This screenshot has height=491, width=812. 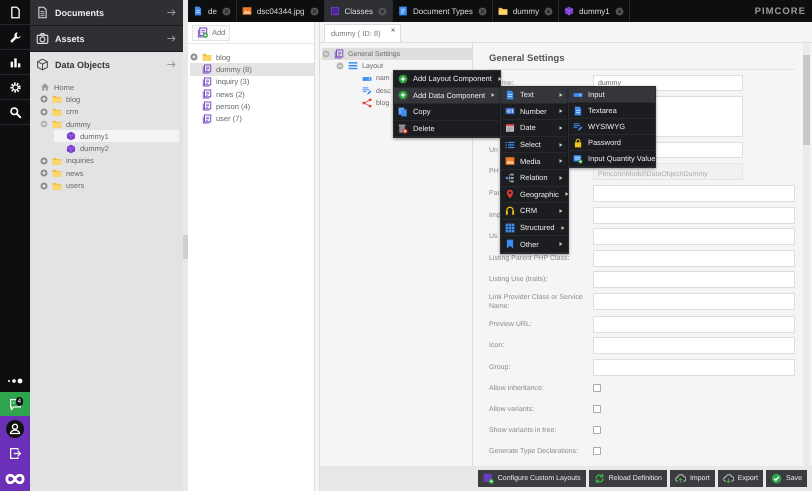 I want to click on logo: PIMCORE, so click(x=780, y=11).